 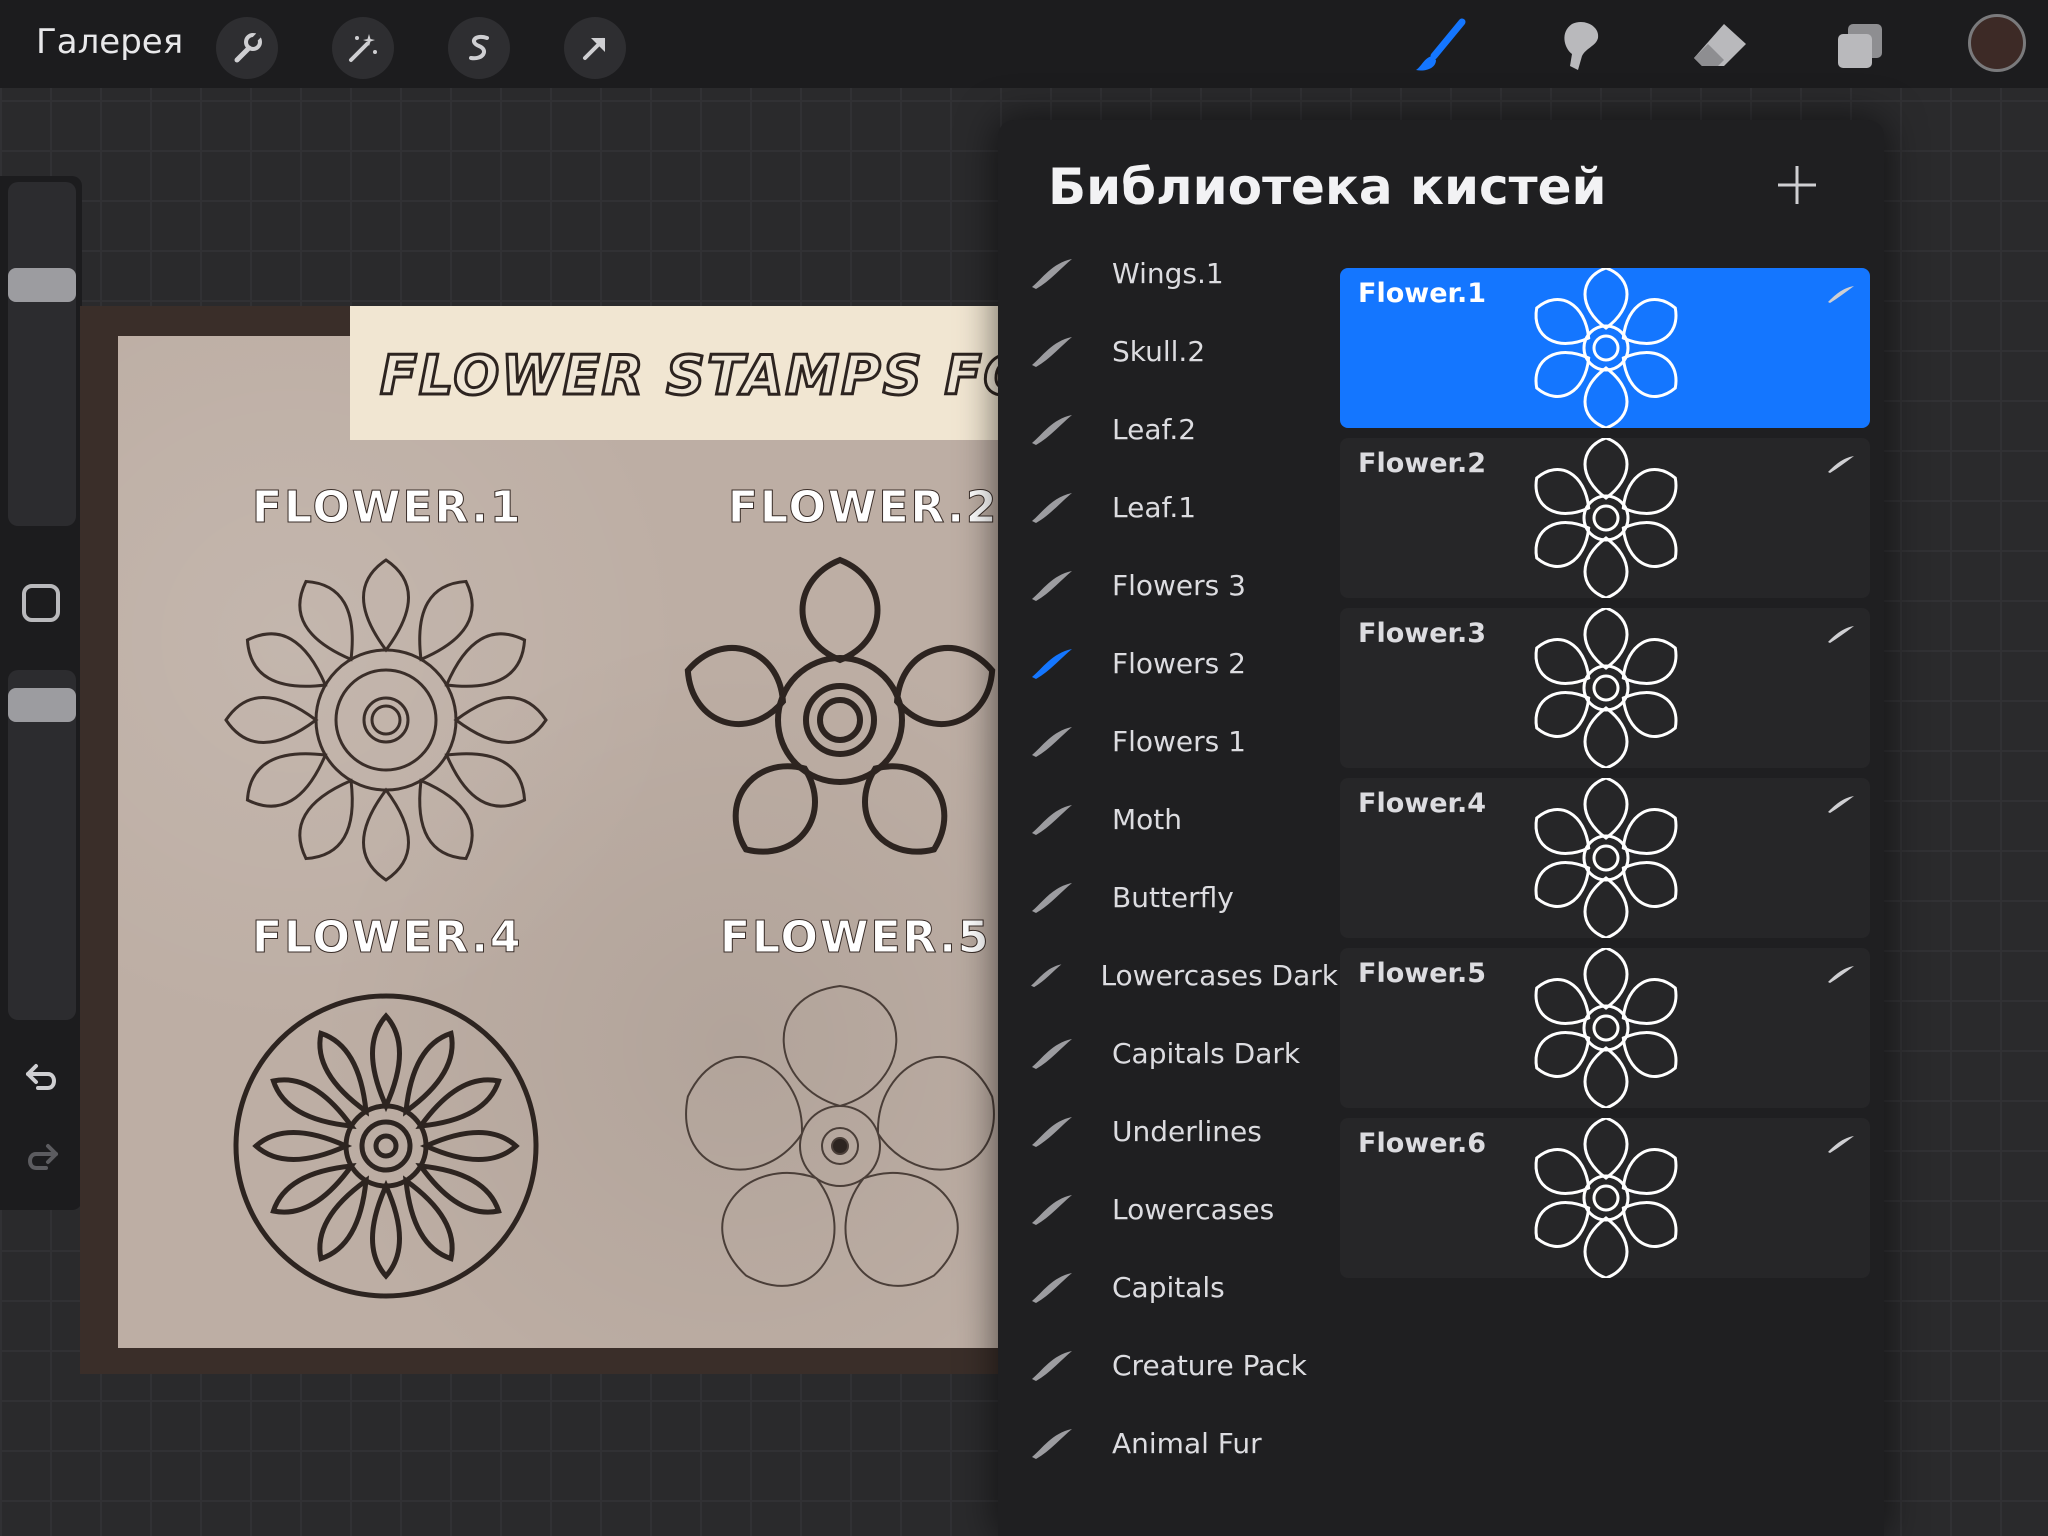 What do you see at coordinates (42, 845) in the screenshot?
I see `opacity-slider` at bounding box center [42, 845].